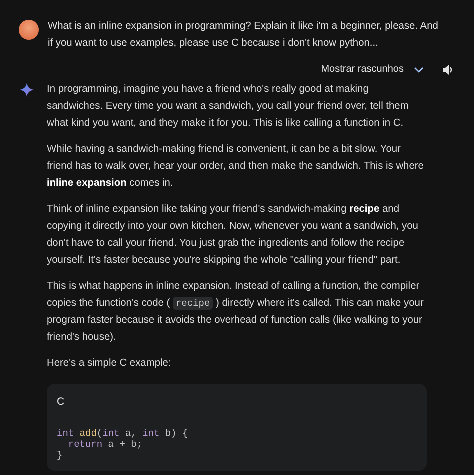 The width and height of the screenshot is (474, 475). Describe the element at coordinates (236, 312) in the screenshot. I see `paragraph: This is what happens in inline expansion. Instead of calling a function, the compiler copies the function's code ( recipe ) directly where it's called. This can make your program faster because it avoids the overhead of function calls (like walking to your friend's house).` at that location.